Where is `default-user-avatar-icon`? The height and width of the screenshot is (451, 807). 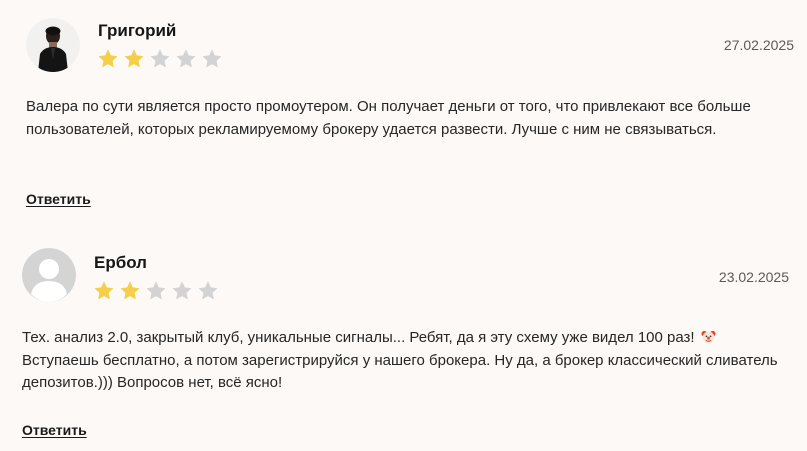
default-user-avatar-icon is located at coordinates (49, 275).